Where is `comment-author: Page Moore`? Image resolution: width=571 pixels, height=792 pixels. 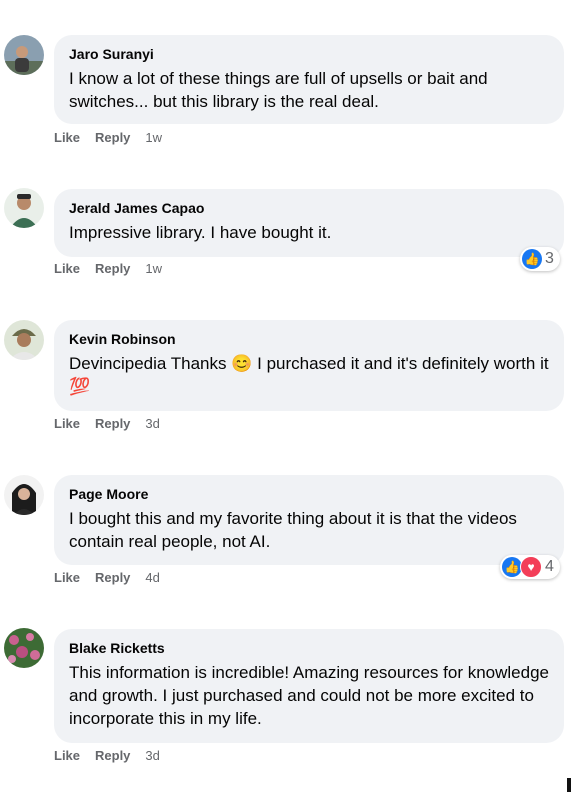 comment-author: Page Moore is located at coordinates (309, 494).